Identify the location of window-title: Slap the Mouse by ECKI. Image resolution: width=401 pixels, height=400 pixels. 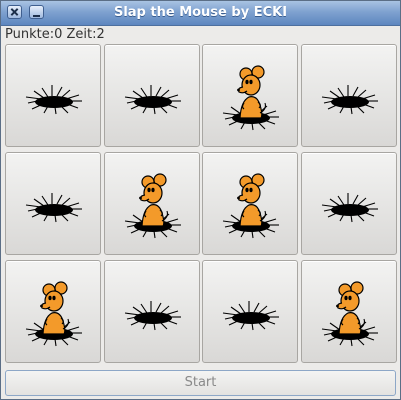
(200, 12).